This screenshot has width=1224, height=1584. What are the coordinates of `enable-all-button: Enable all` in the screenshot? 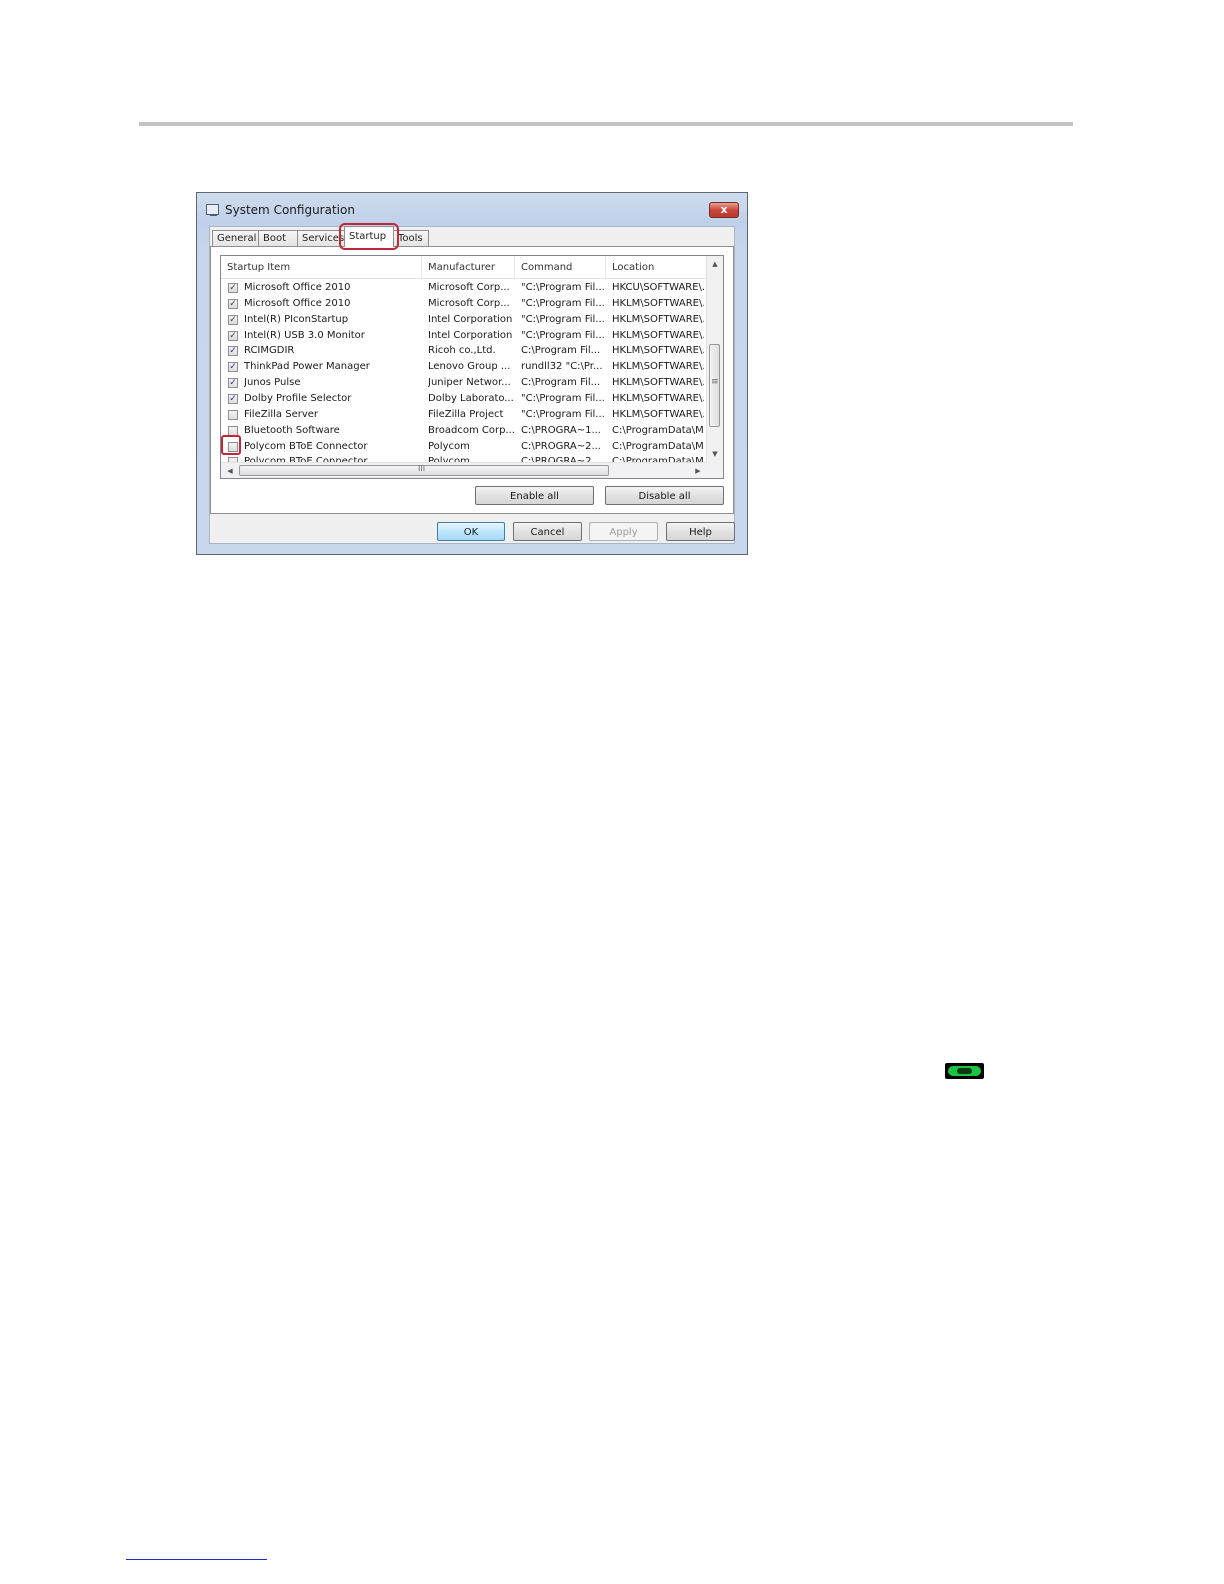 It's located at (534, 495).